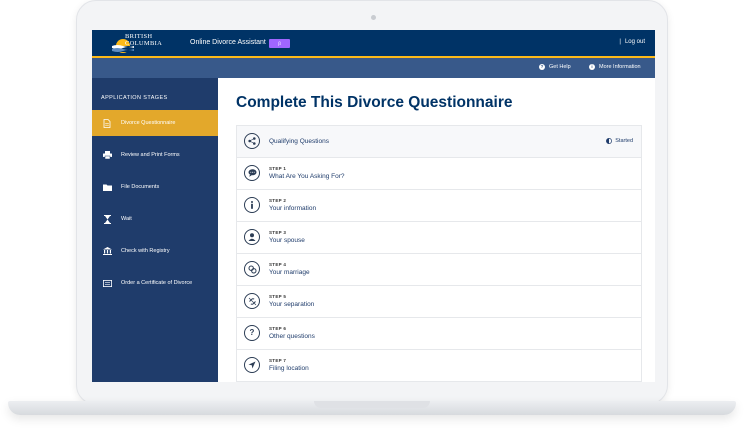 The image size is (744, 445). I want to click on person-icon, so click(252, 237).